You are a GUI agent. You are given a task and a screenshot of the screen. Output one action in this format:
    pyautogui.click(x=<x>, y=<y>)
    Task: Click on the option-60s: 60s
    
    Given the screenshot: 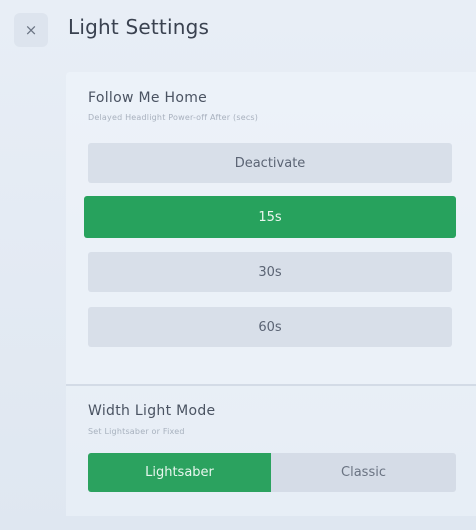 What is the action you would take?
    pyautogui.click(x=270, y=327)
    